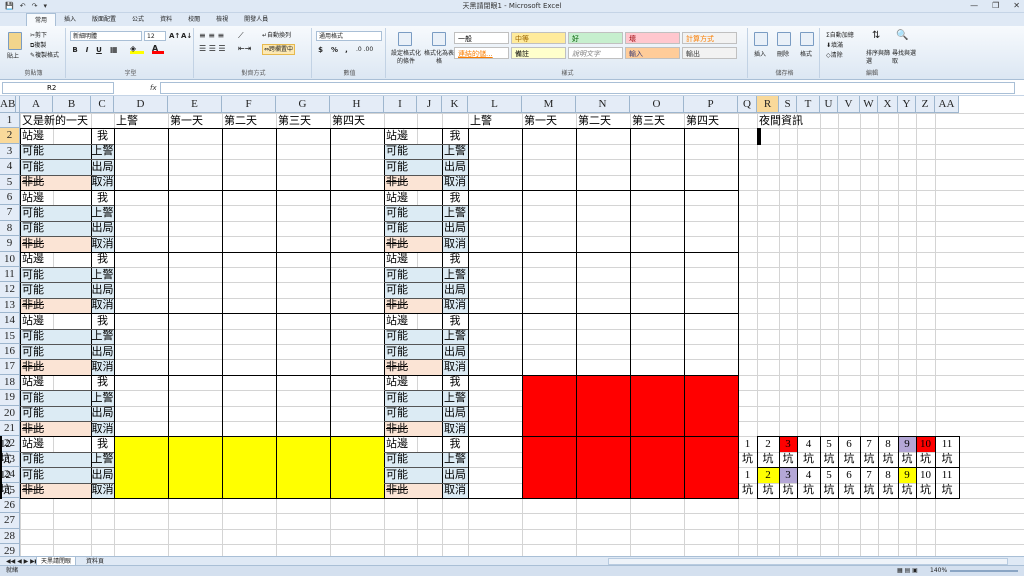 The image size is (1024, 576). Describe the element at coordinates (10, 228) in the screenshot. I see `row-header-8: 8` at that location.